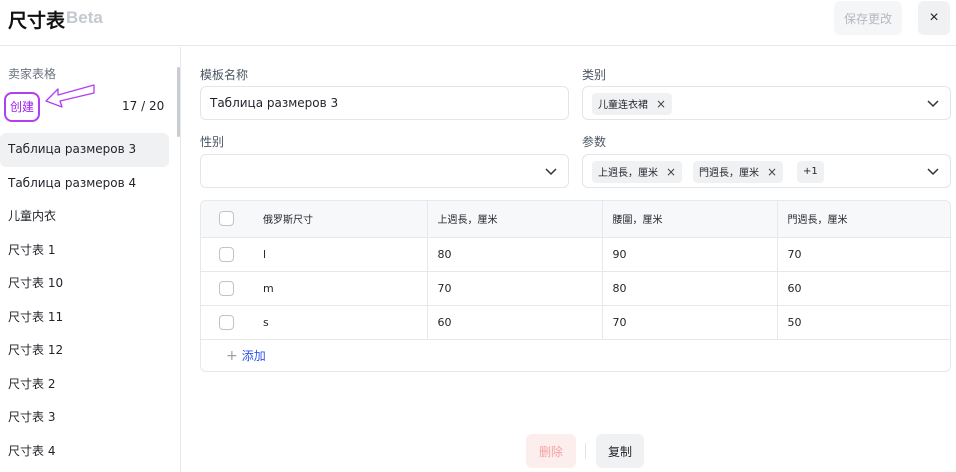 Image resolution: width=956 pixels, height=472 pixels. I want to click on template-name-value: Таблица размеров 3, so click(274, 103).